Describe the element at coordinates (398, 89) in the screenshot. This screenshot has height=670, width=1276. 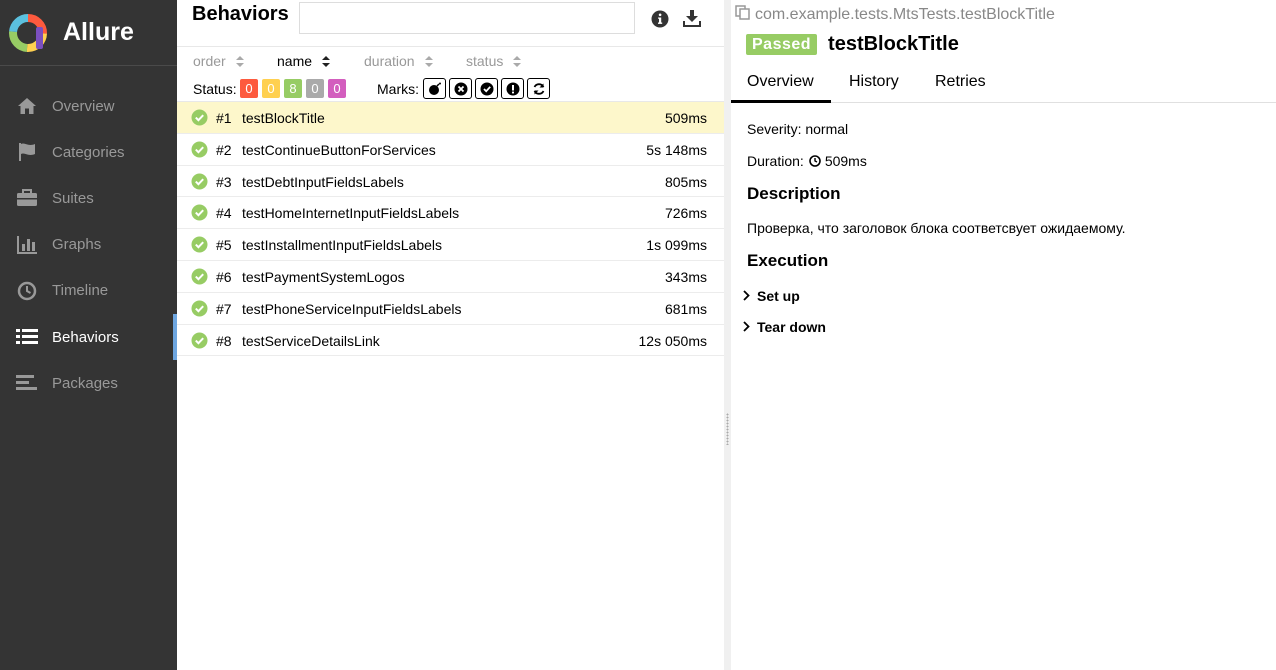
I see `marks-label: Marks:` at that location.